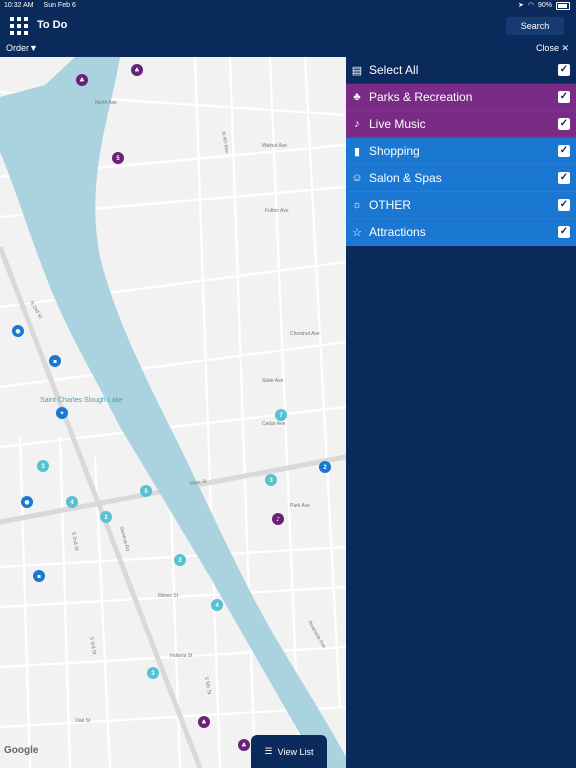  Describe the element at coordinates (295, 751) in the screenshot. I see `view-list-label: View List` at that location.